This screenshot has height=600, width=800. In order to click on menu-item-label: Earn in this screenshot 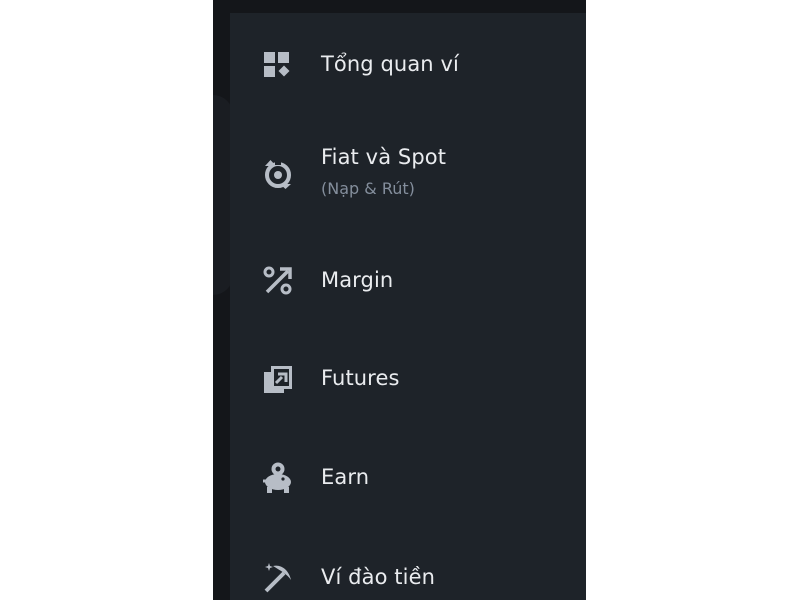, I will do `click(345, 477)`.